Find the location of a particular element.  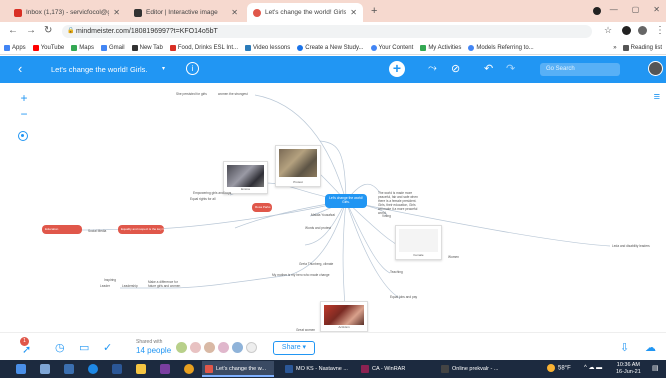

more-menu-icon: ⋮ is located at coordinates (660, 30).